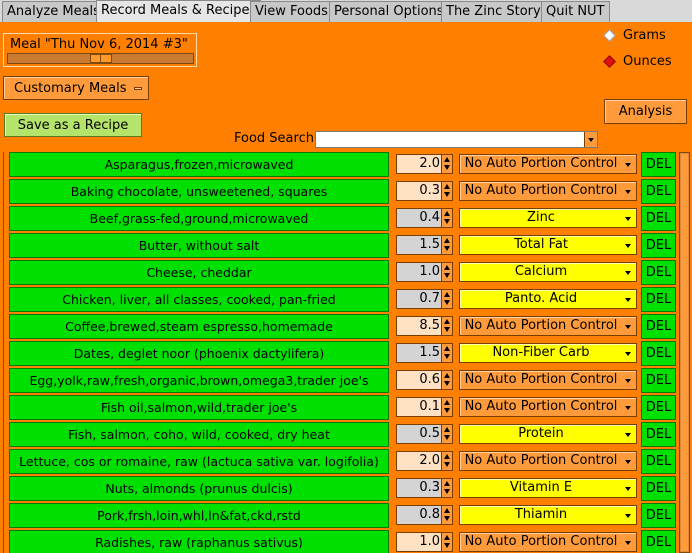  I want to click on quantity-spinbox: 0.5, so click(424, 434).